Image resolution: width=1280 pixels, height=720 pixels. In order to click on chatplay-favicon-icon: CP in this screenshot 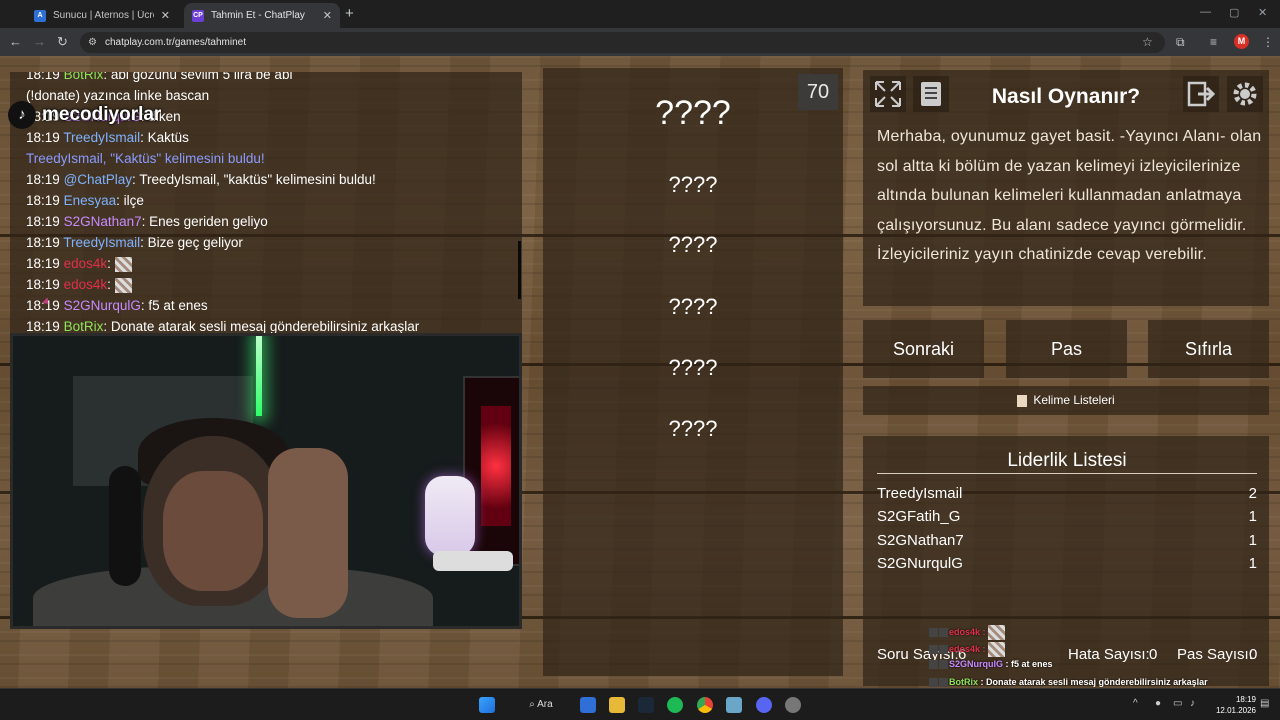, I will do `click(198, 15)`.